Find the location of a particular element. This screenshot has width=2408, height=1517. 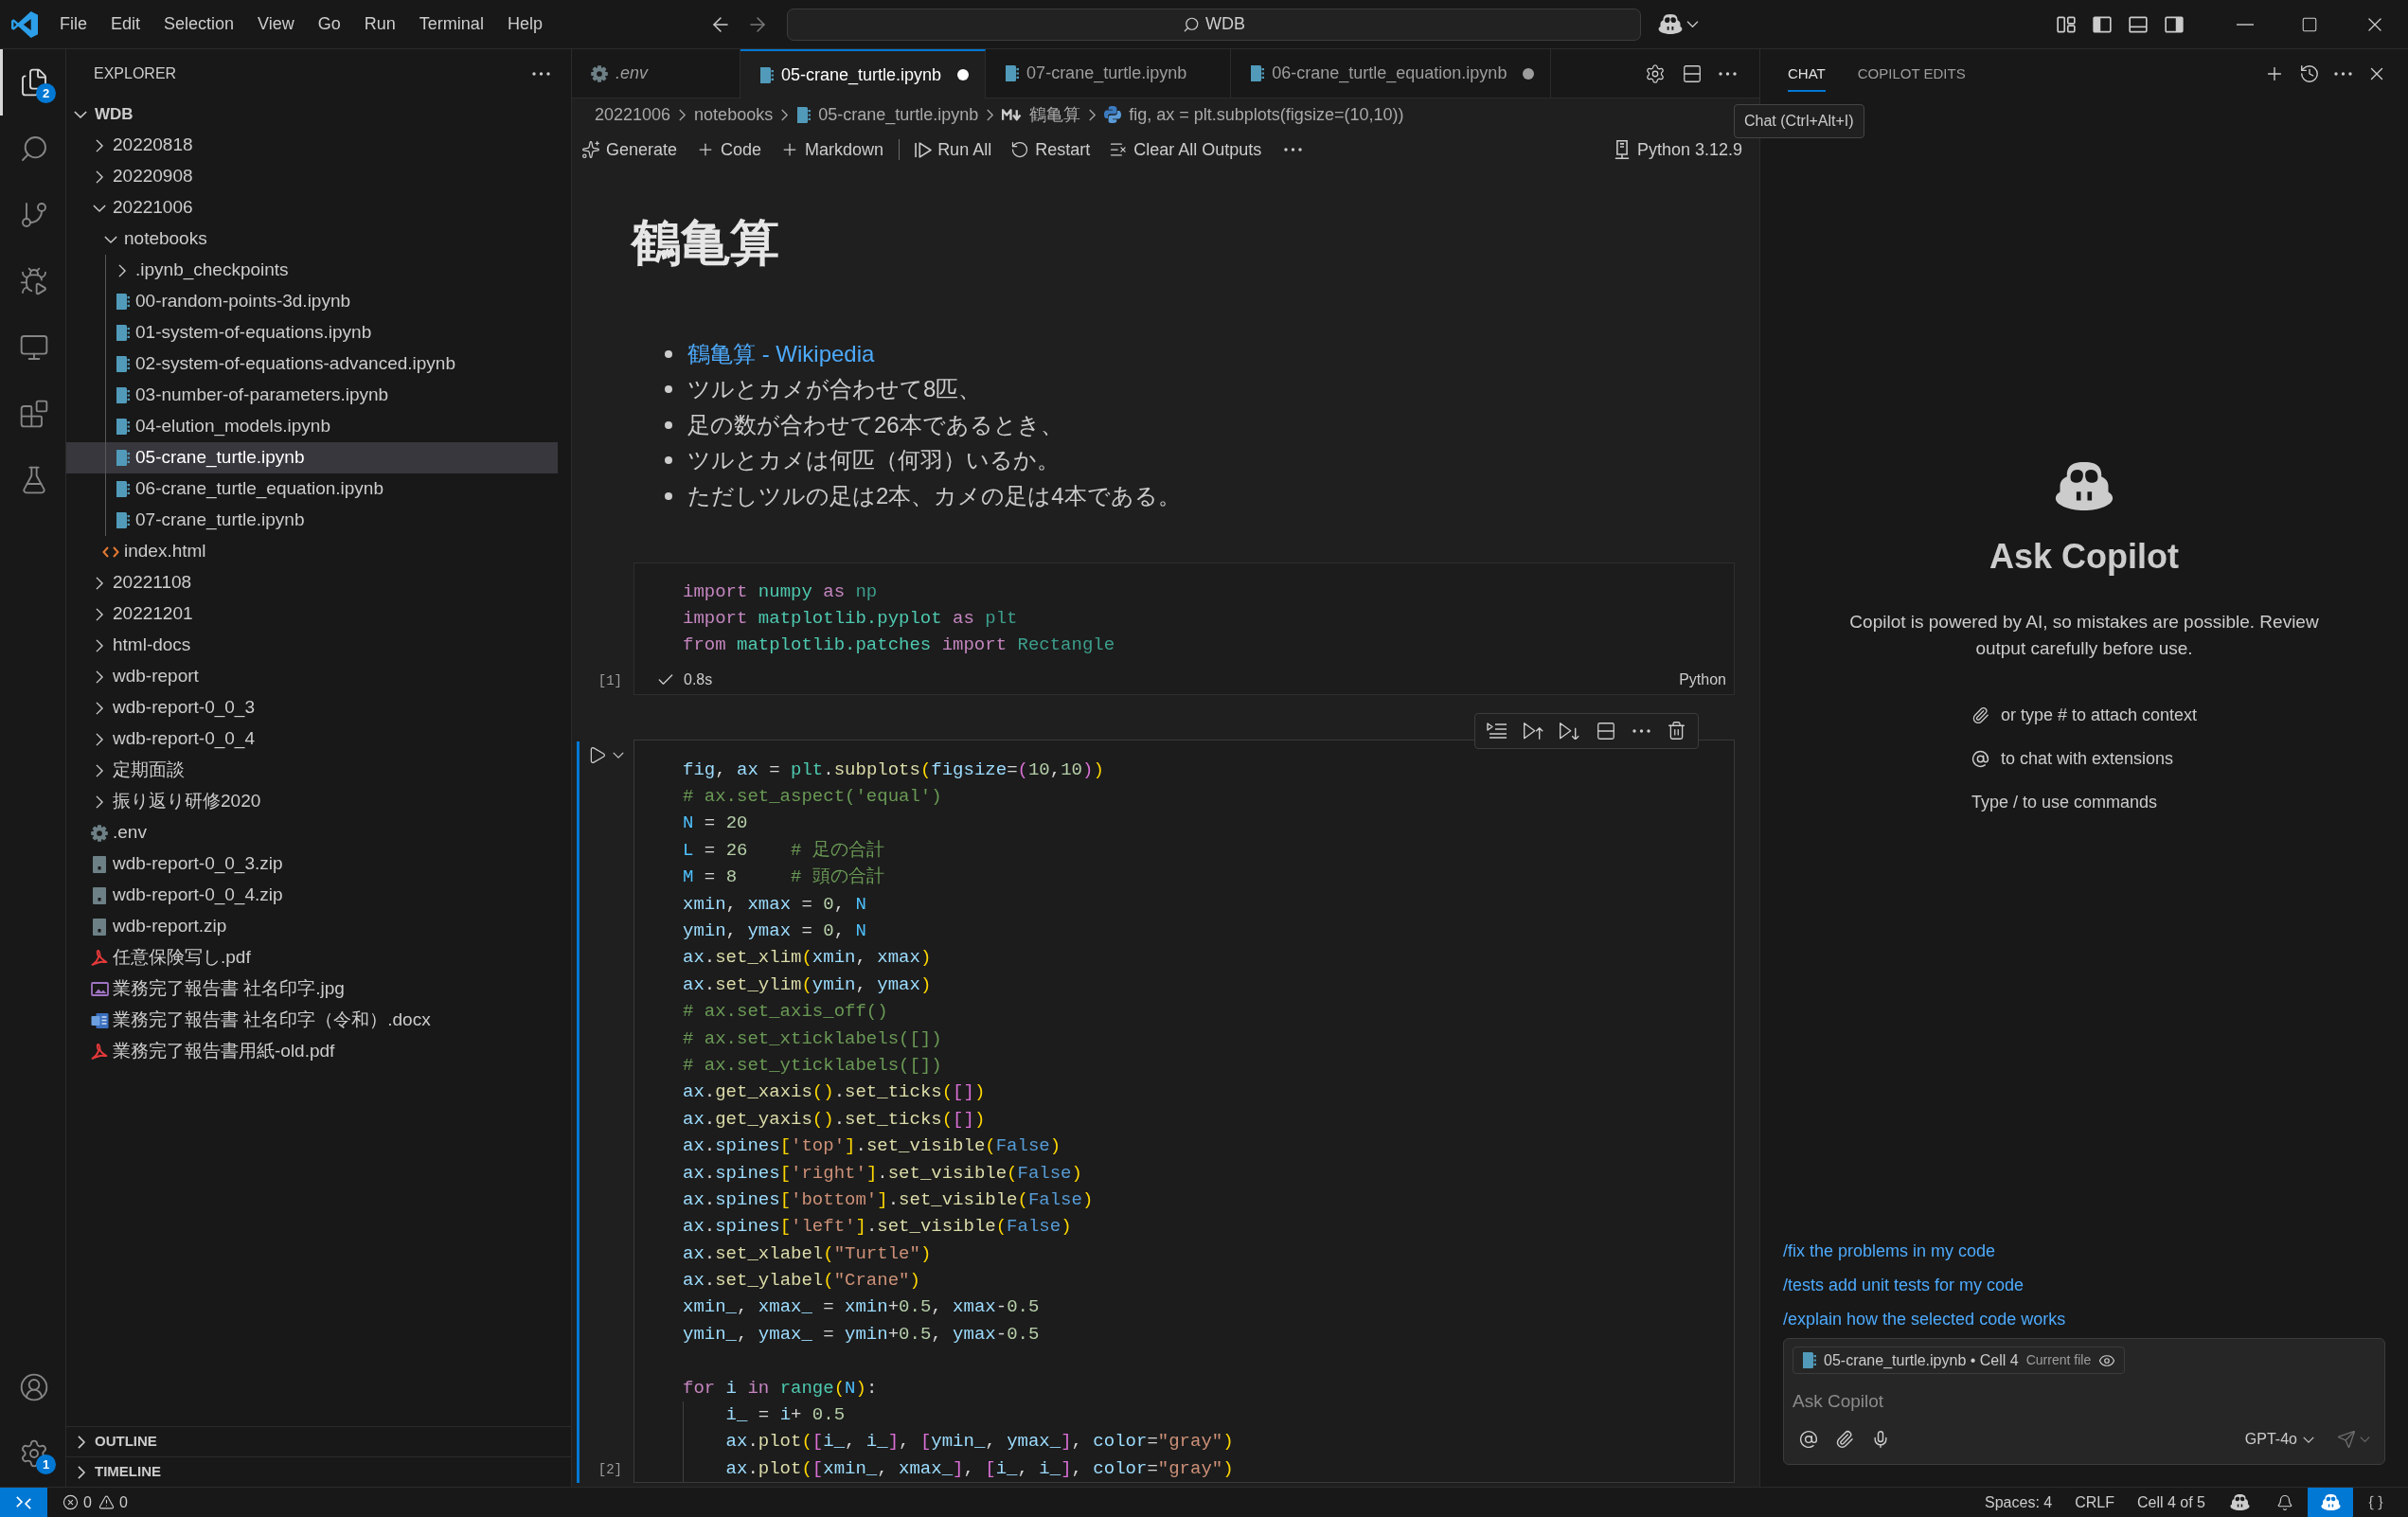

menu-item: Go is located at coordinates (329, 24).